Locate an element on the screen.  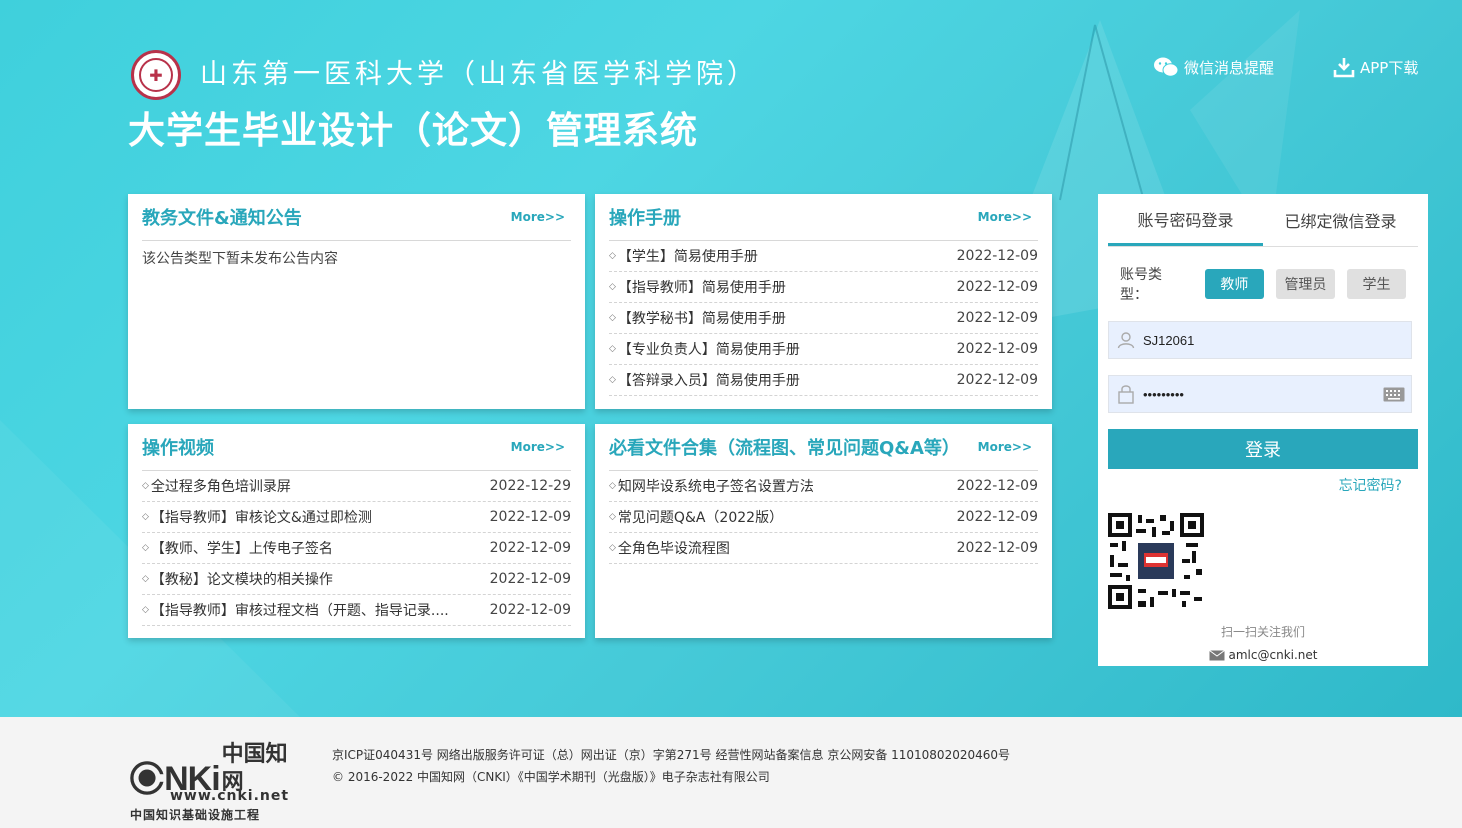
university-logo: ✚ is located at coordinates (156, 75).